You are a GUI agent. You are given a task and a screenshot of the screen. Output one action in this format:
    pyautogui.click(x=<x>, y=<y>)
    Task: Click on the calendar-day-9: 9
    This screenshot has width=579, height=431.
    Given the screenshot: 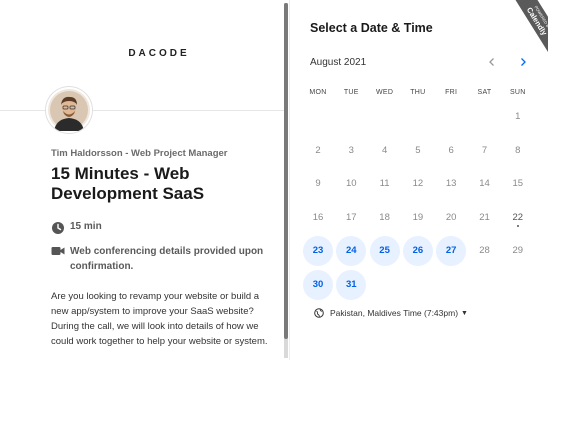 What is the action you would take?
    pyautogui.click(x=318, y=183)
    